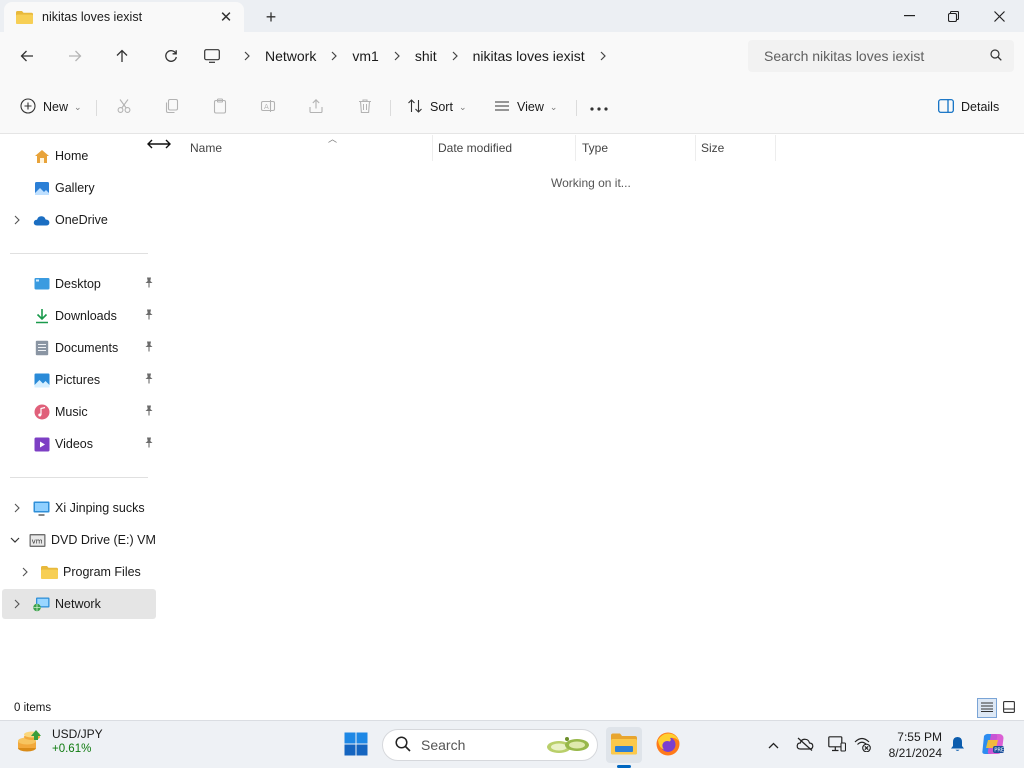 The height and width of the screenshot is (768, 1024). I want to click on firefox-taskbar-button, so click(668, 745).